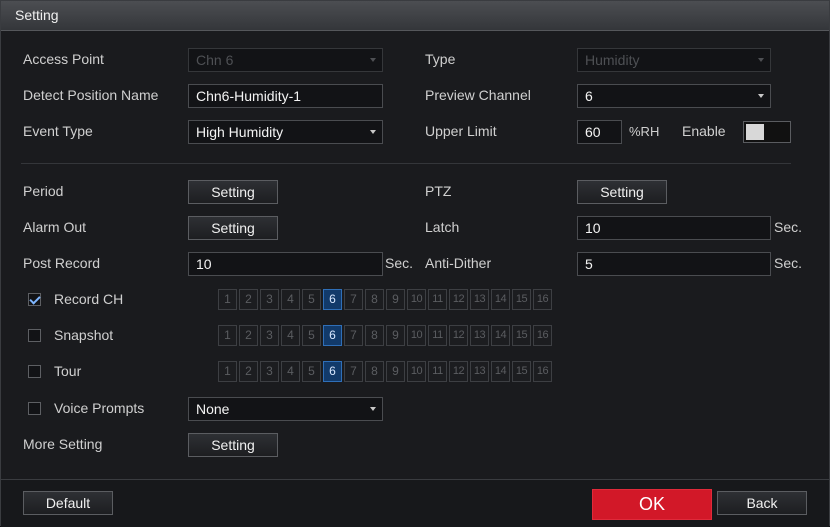  I want to click on preview-channel-label: Preview Channel, so click(478, 95).